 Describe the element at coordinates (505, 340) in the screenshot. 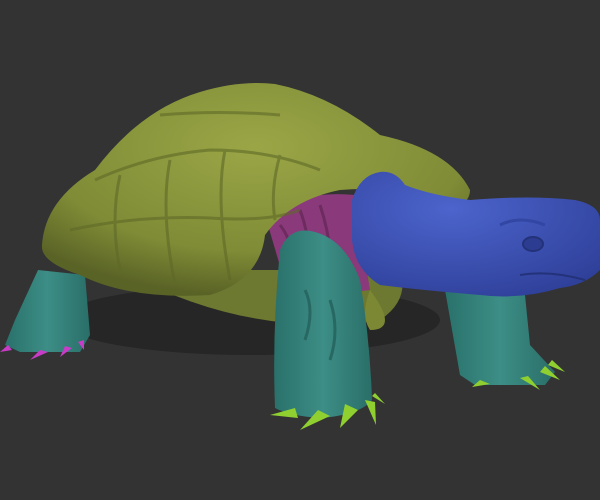

I see `rear-right-leg` at that location.